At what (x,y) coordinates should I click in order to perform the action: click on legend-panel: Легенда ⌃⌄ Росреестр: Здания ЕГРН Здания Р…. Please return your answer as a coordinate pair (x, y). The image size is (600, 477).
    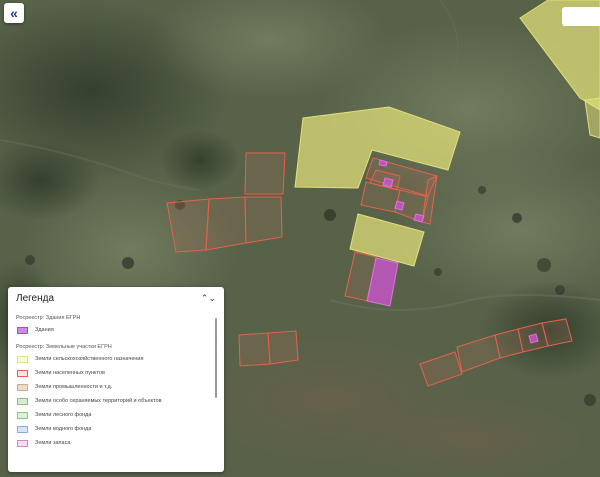
    Looking at the image, I should click on (116, 379).